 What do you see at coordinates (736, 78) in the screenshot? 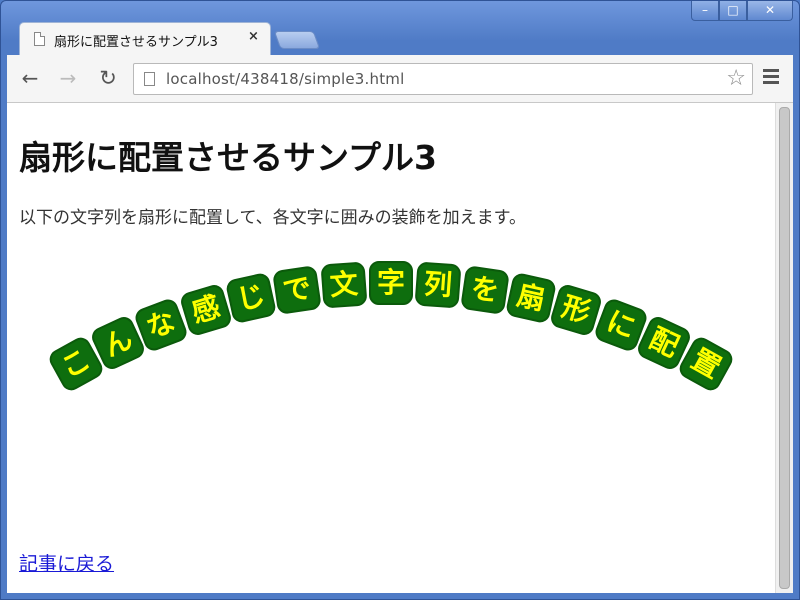
I see `bookmark-star-icon: ☆` at bounding box center [736, 78].